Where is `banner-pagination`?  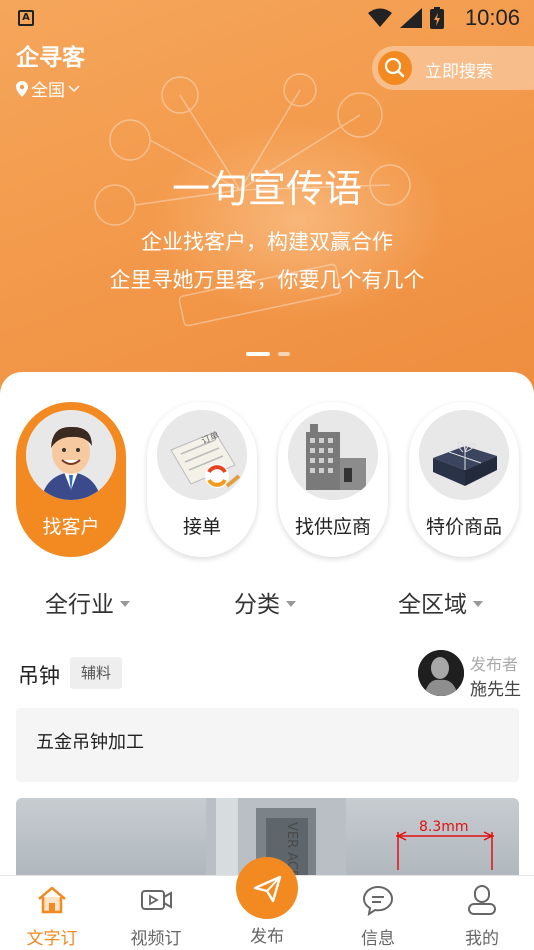 banner-pagination is located at coordinates (268, 354).